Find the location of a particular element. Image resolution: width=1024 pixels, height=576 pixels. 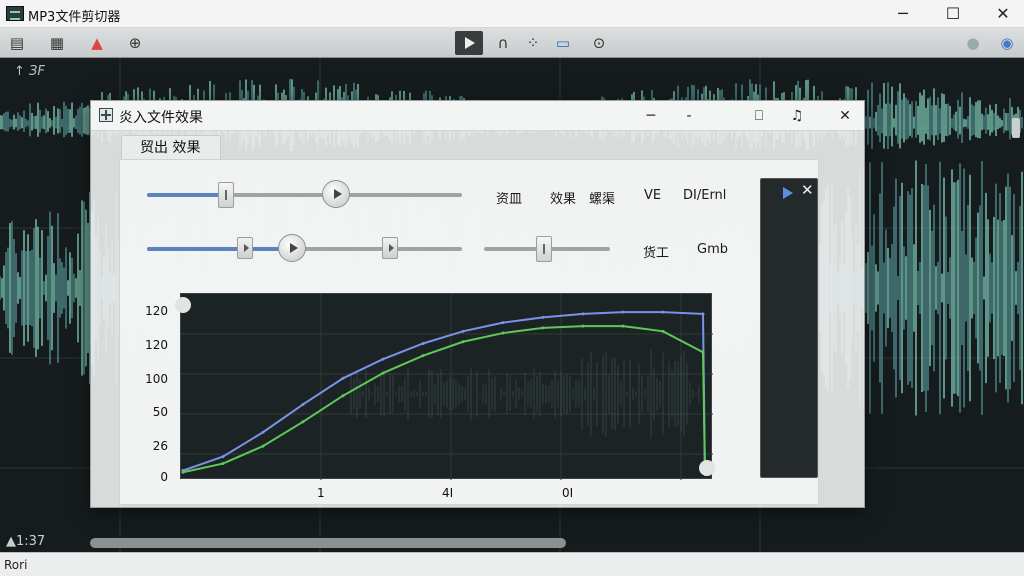

forward-icon: ⊙ is located at coordinates (599, 43).